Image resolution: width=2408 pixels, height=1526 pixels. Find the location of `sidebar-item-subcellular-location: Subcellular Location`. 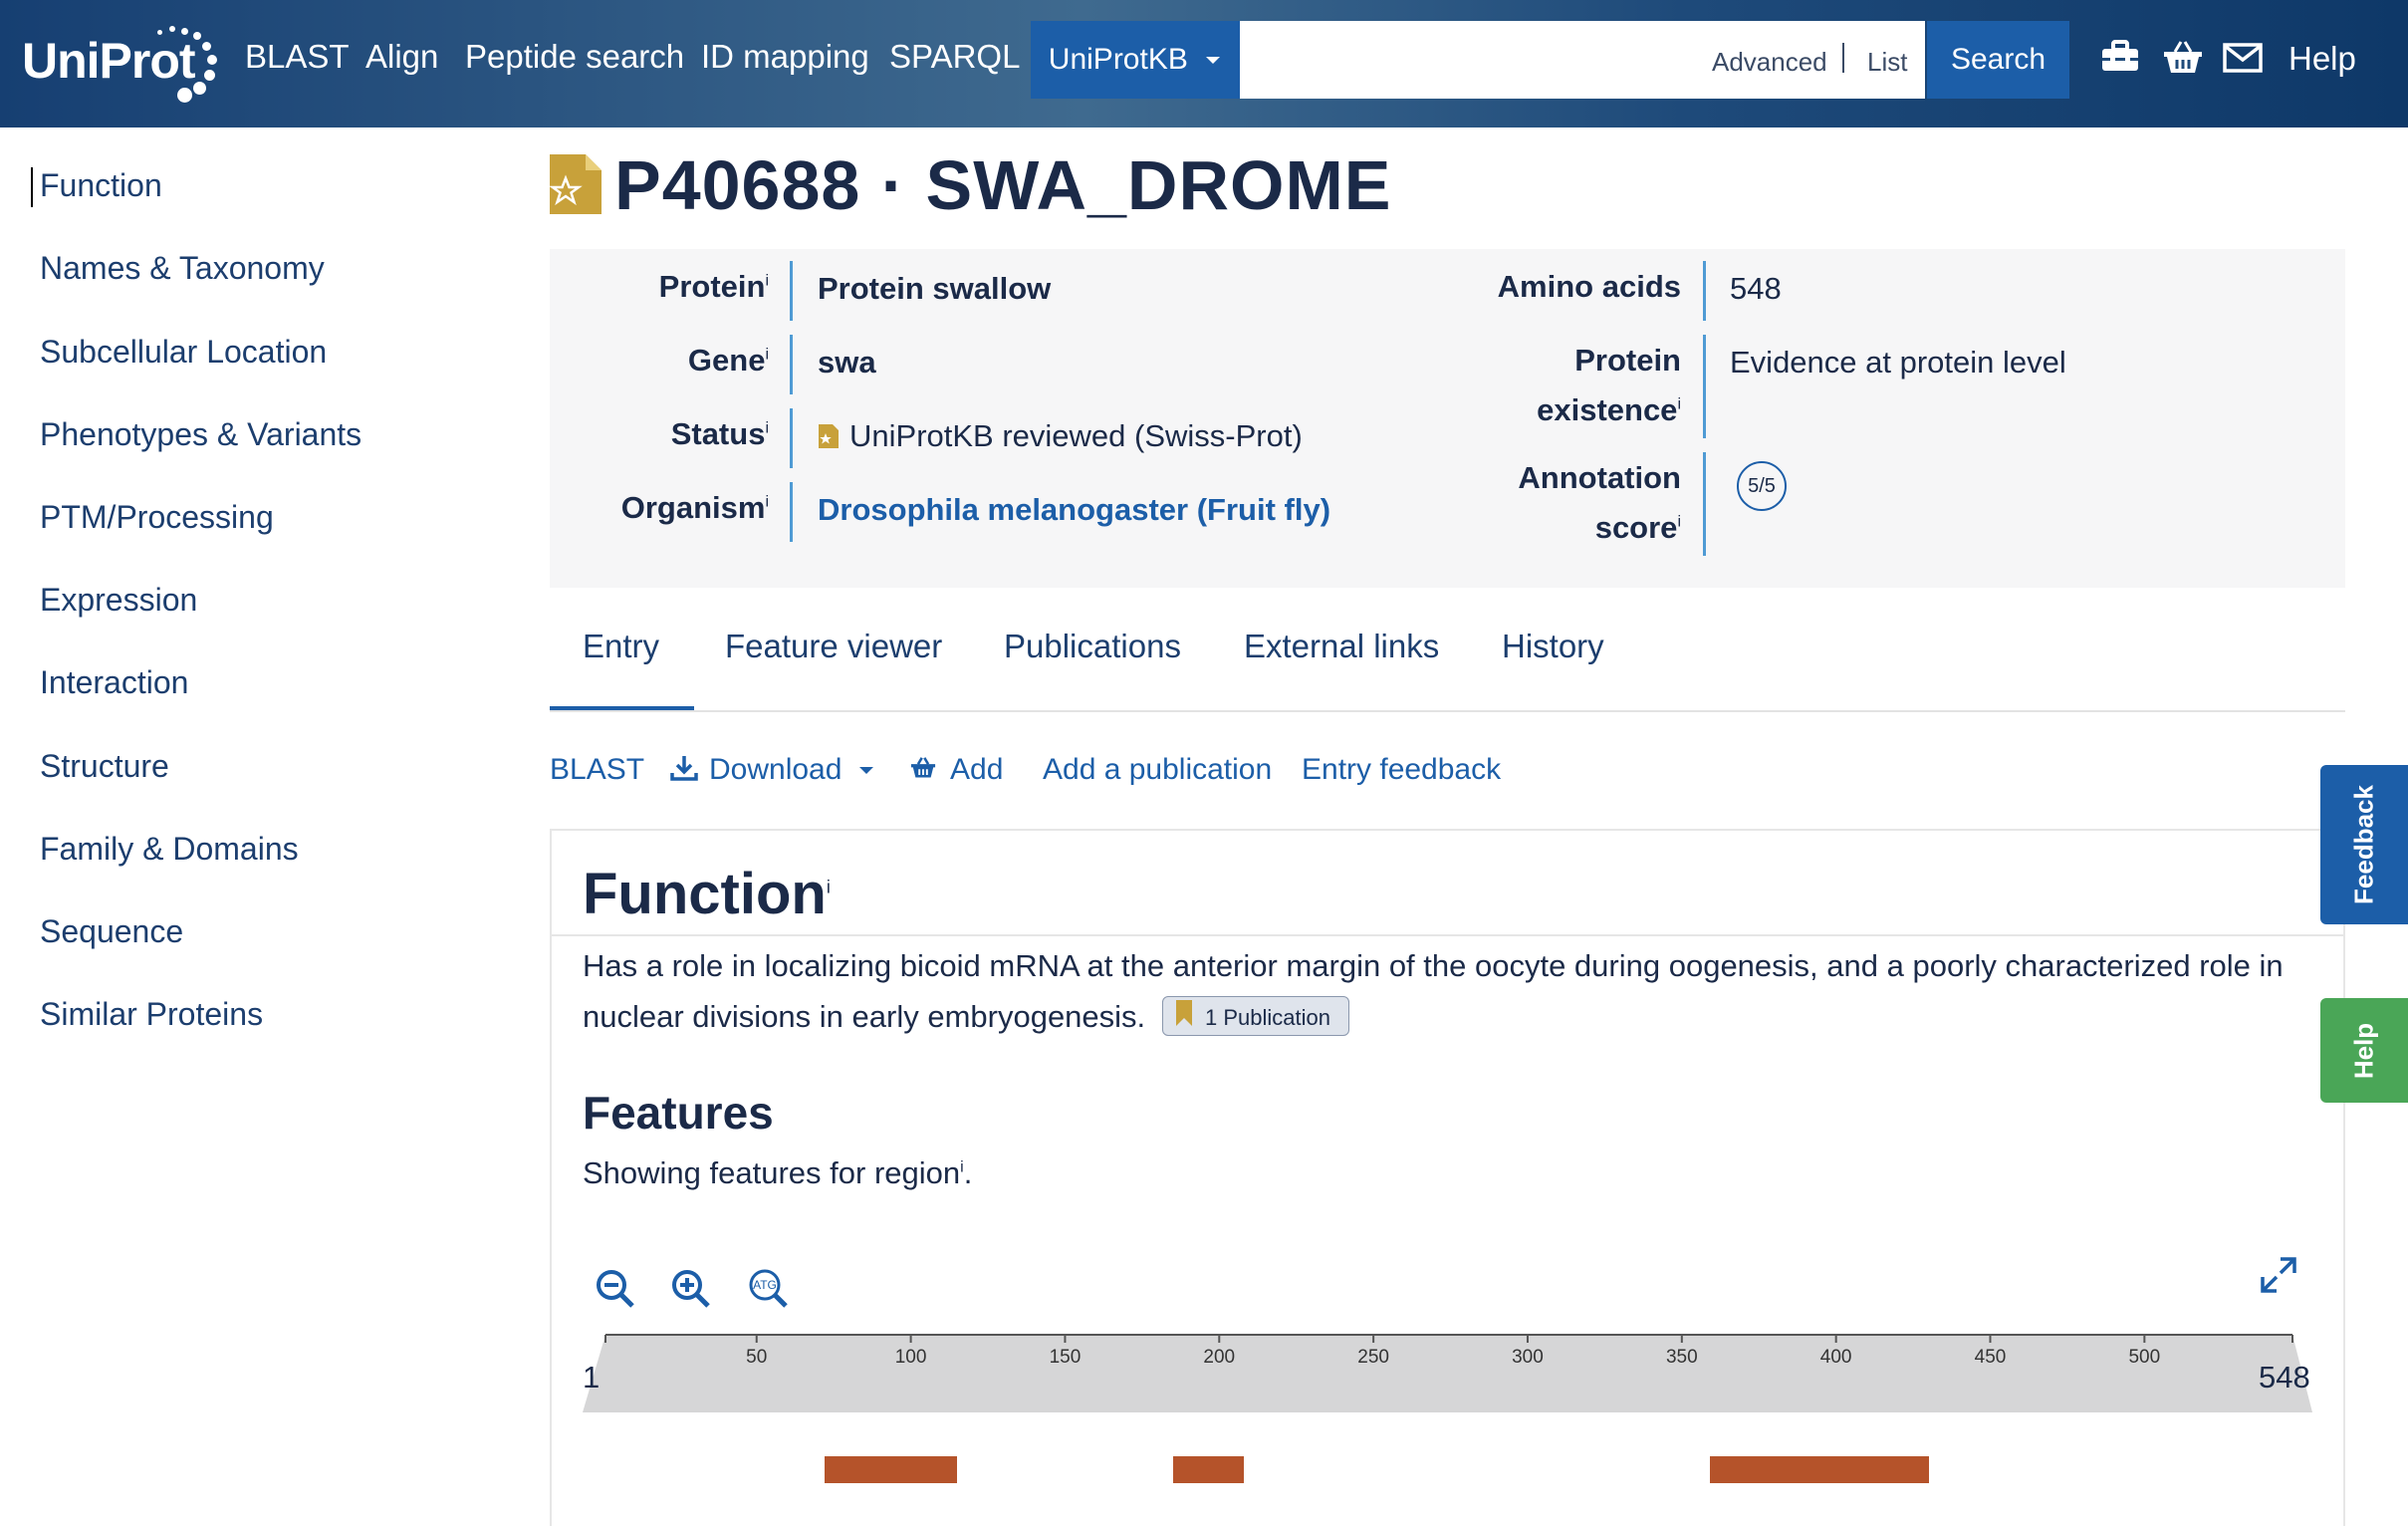

sidebar-item-subcellular-location: Subcellular Location is located at coordinates (183, 352).